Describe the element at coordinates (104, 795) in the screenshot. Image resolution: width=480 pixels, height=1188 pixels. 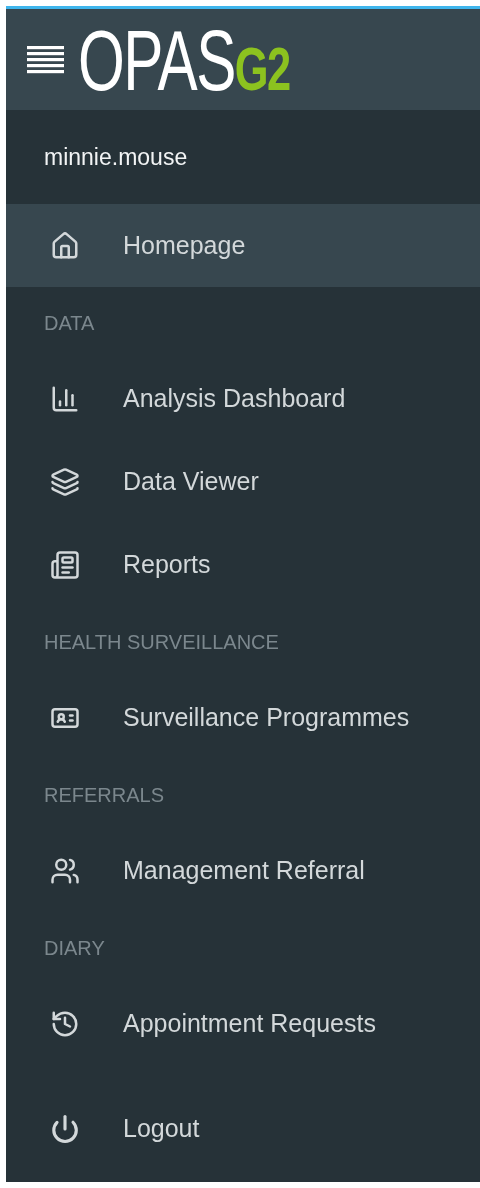
I see `section-heading: REFERRALS` at that location.